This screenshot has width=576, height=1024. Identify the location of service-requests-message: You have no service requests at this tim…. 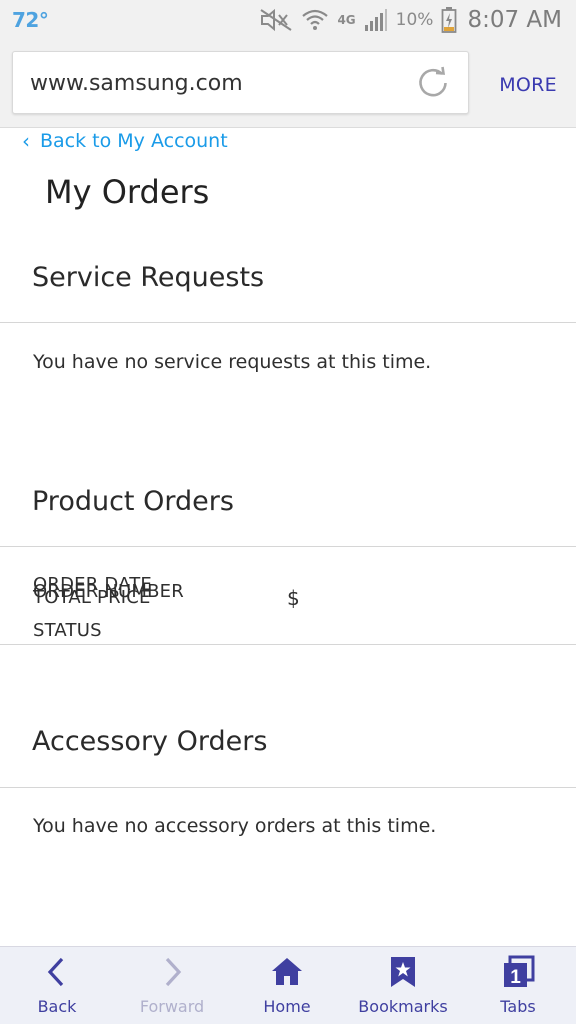
(232, 362).